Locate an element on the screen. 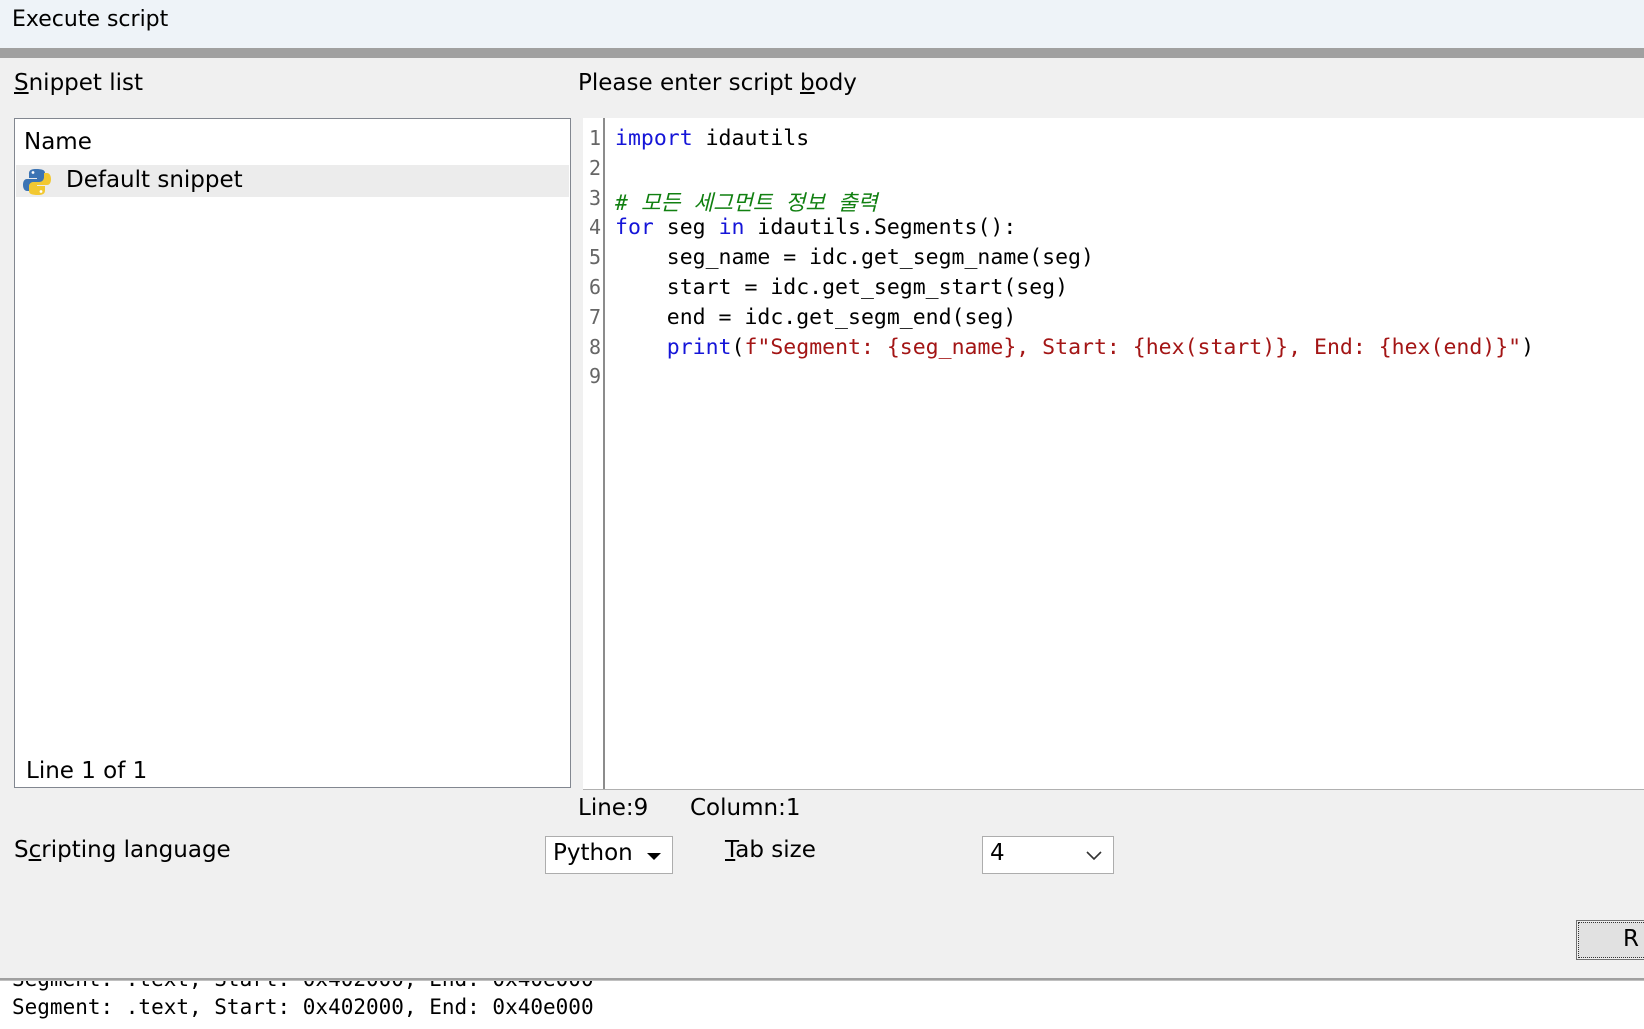 The width and height of the screenshot is (1644, 1029). run-button-label: R is located at coordinates (1631, 939).